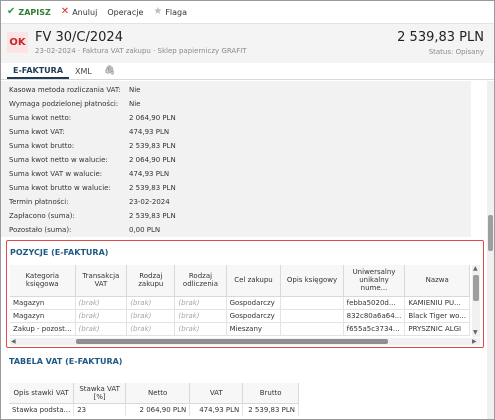  What do you see at coordinates (440, 37) in the screenshot?
I see `document-amount: 2 539,83 PLN` at bounding box center [440, 37].